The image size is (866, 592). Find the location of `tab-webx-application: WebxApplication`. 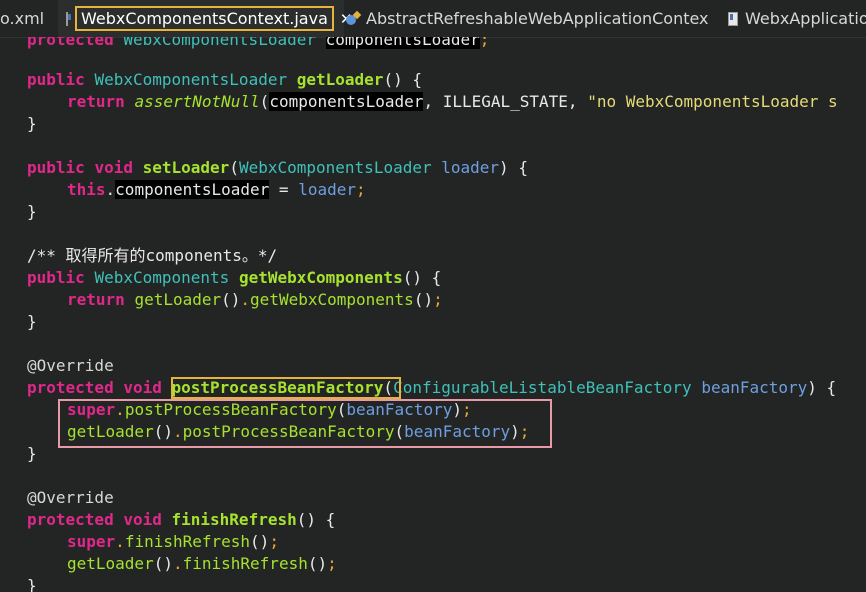

tab-webx-application: WebxApplication is located at coordinates (797, 18).